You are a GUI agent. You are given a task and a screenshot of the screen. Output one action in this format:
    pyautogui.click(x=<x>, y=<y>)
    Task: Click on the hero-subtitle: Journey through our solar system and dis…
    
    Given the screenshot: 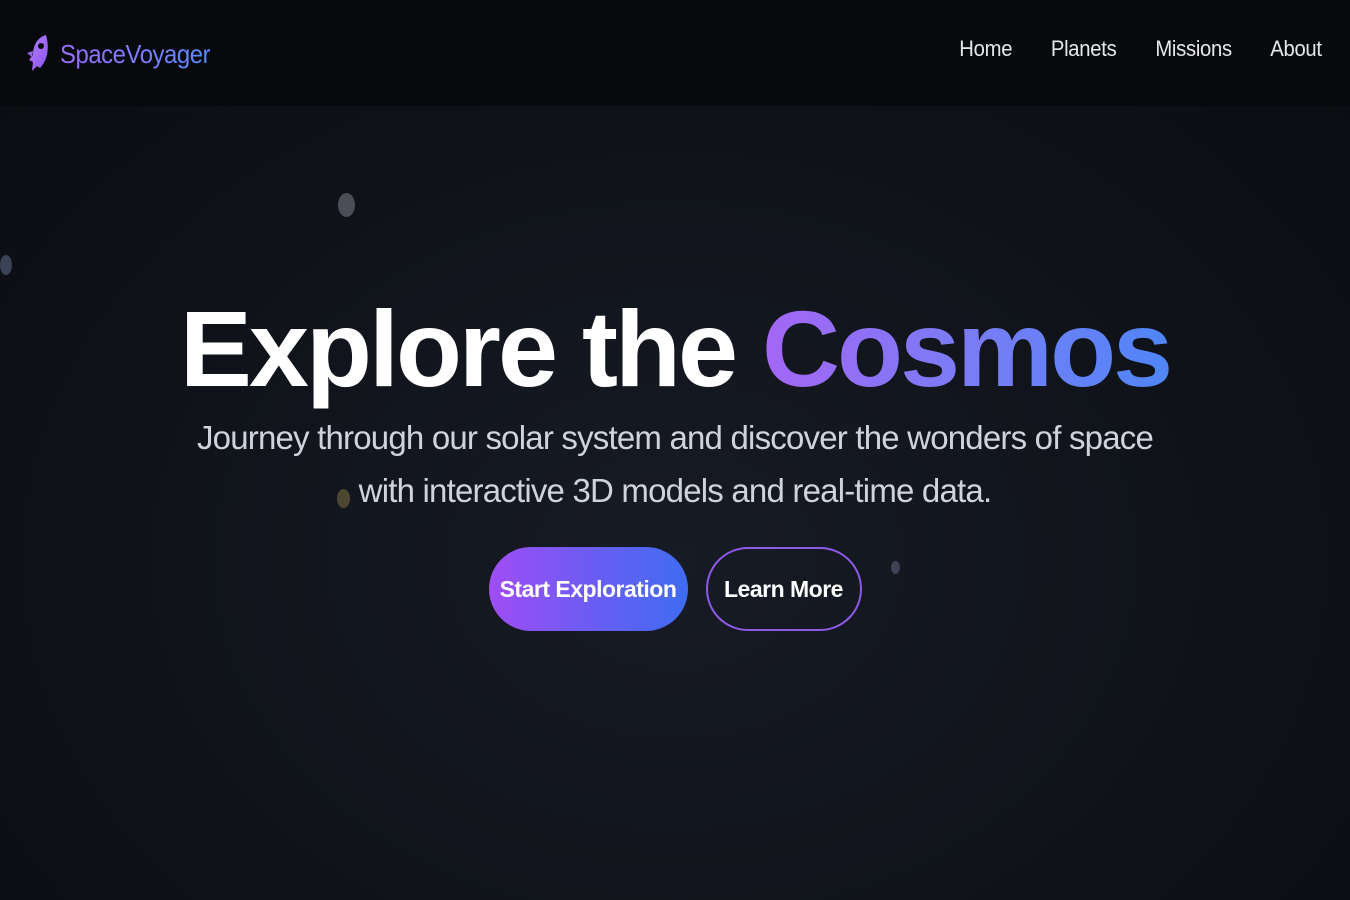 What is the action you would take?
    pyautogui.click(x=675, y=464)
    